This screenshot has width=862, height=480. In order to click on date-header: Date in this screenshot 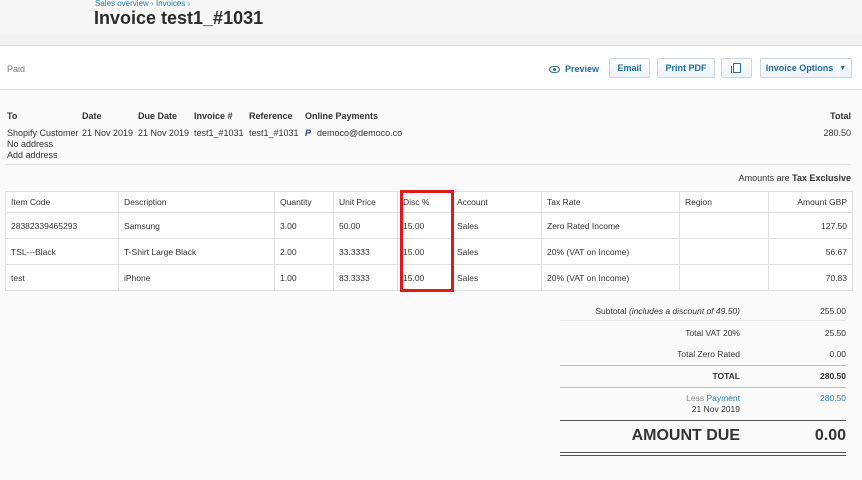, I will do `click(92, 116)`.